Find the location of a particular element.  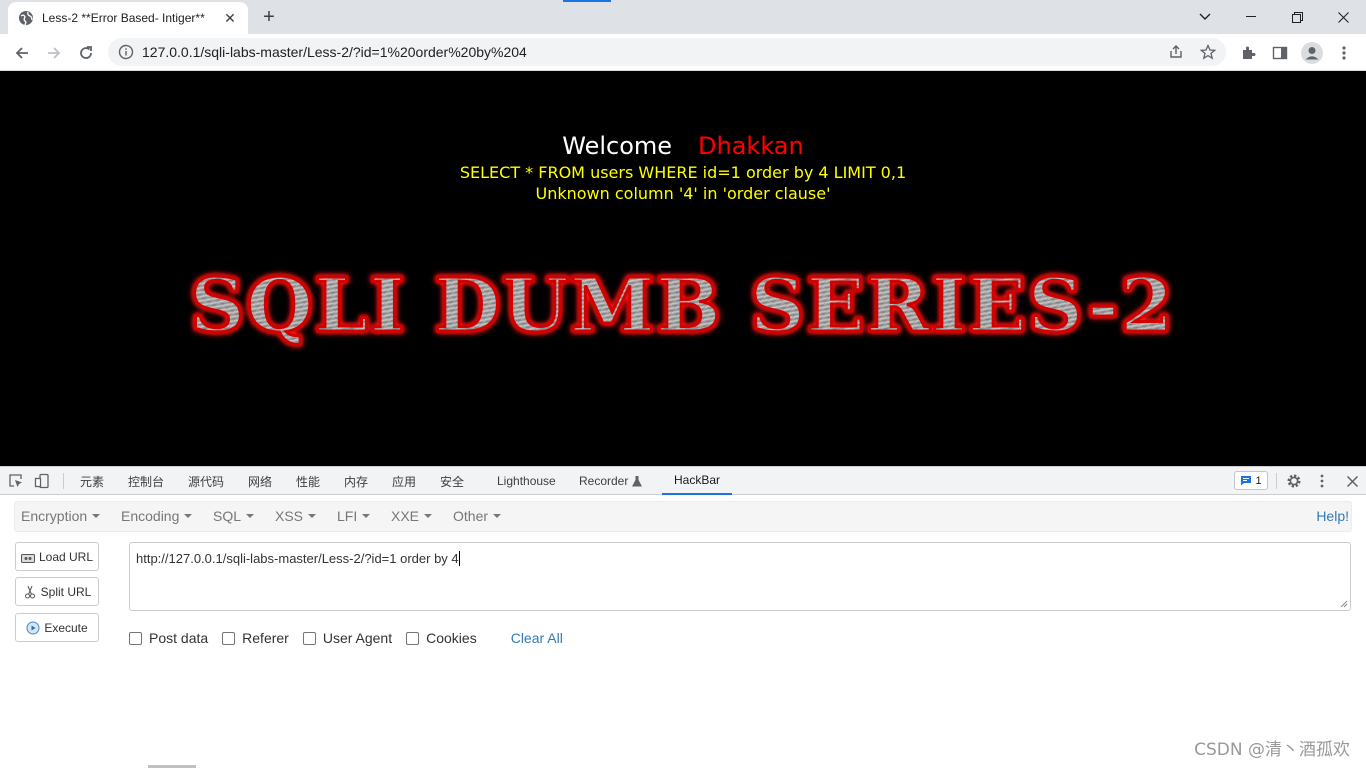

split-url-label: Split URL is located at coordinates (66, 591).